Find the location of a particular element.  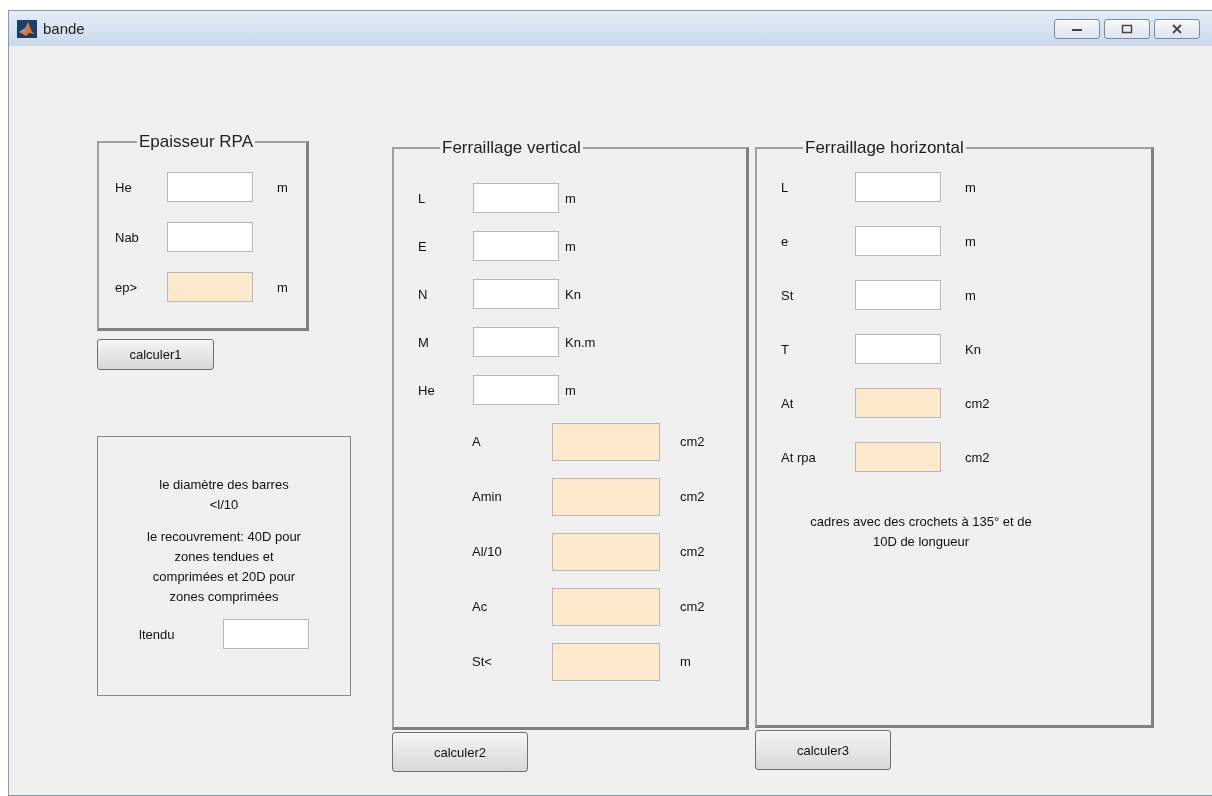

field-label: Ac is located at coordinates (480, 606).